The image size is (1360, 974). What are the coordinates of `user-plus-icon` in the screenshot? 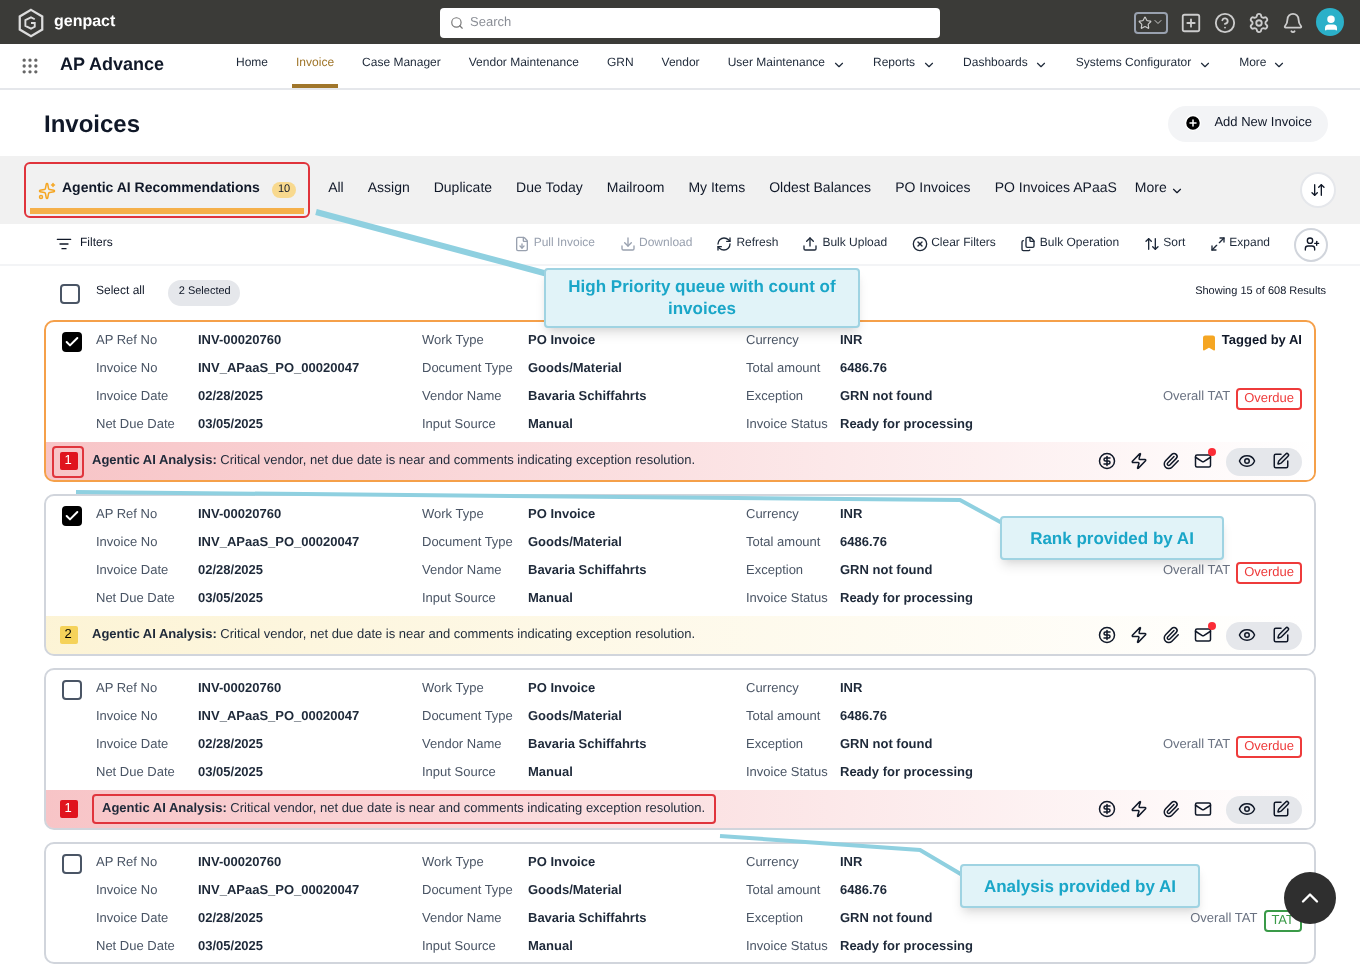 It's located at (1311, 244).